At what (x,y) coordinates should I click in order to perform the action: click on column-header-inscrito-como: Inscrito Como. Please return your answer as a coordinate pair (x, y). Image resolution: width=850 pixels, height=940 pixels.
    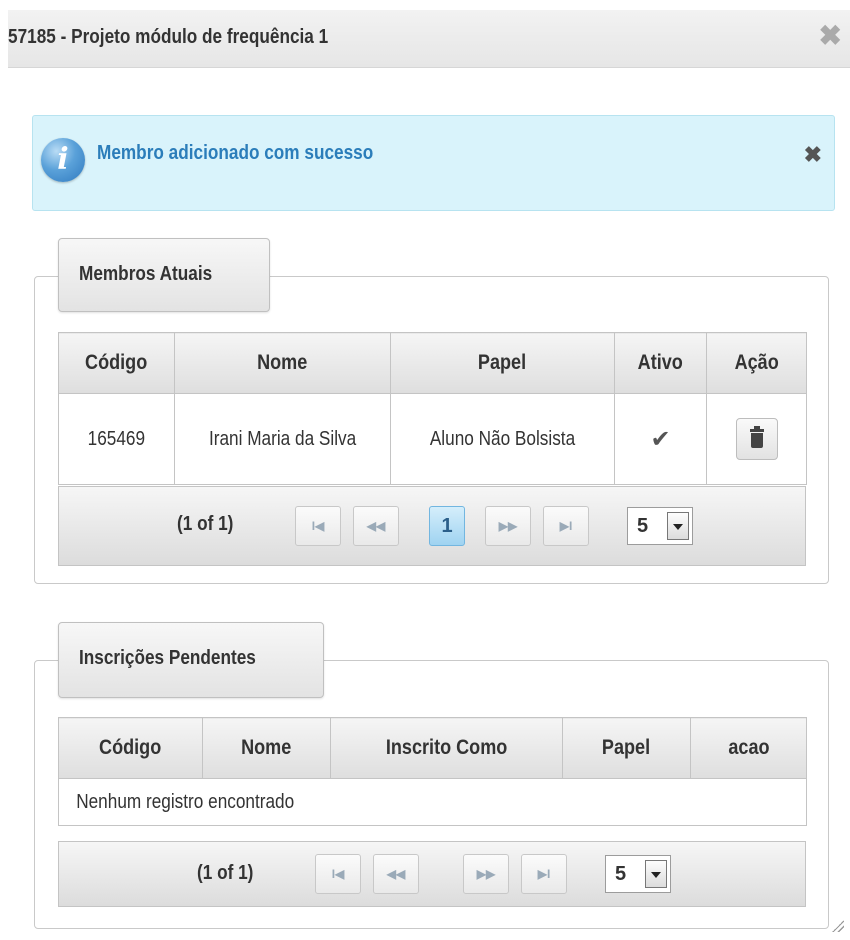
    Looking at the image, I should click on (446, 748).